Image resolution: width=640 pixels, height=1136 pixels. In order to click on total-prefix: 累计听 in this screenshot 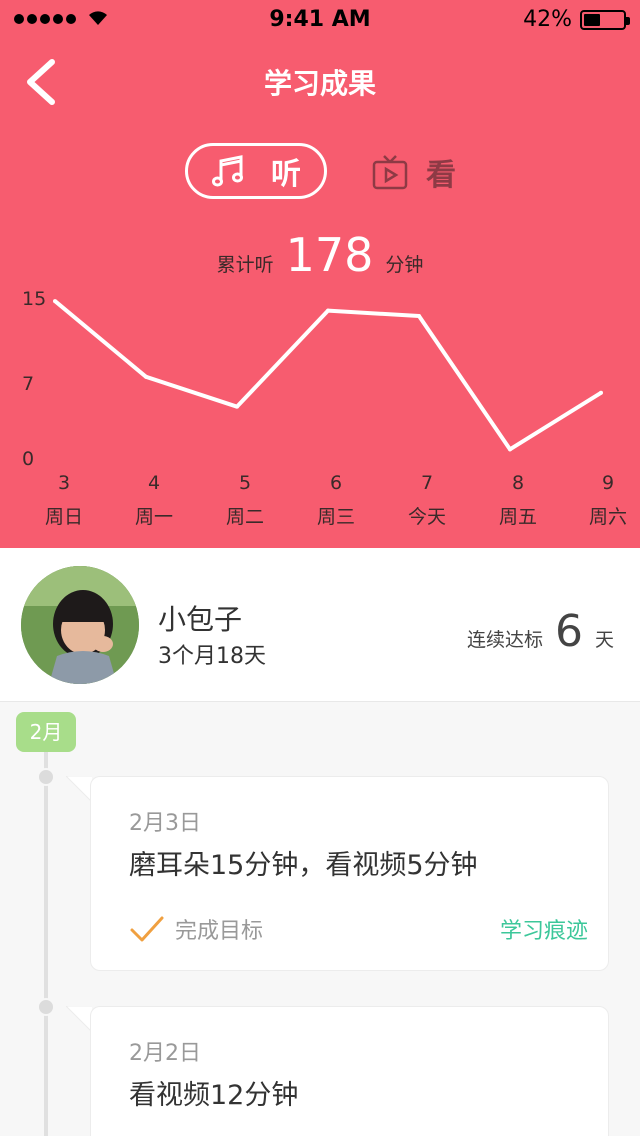, I will do `click(245, 265)`.